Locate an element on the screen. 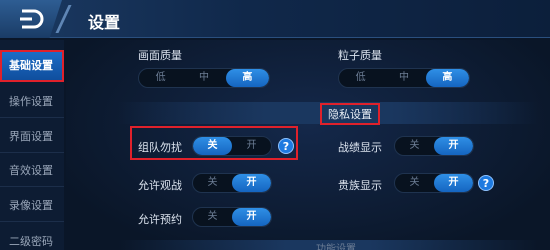 Image resolution: width=550 pixels, height=250 pixels. particle-quality-low: 低 is located at coordinates (360, 78).